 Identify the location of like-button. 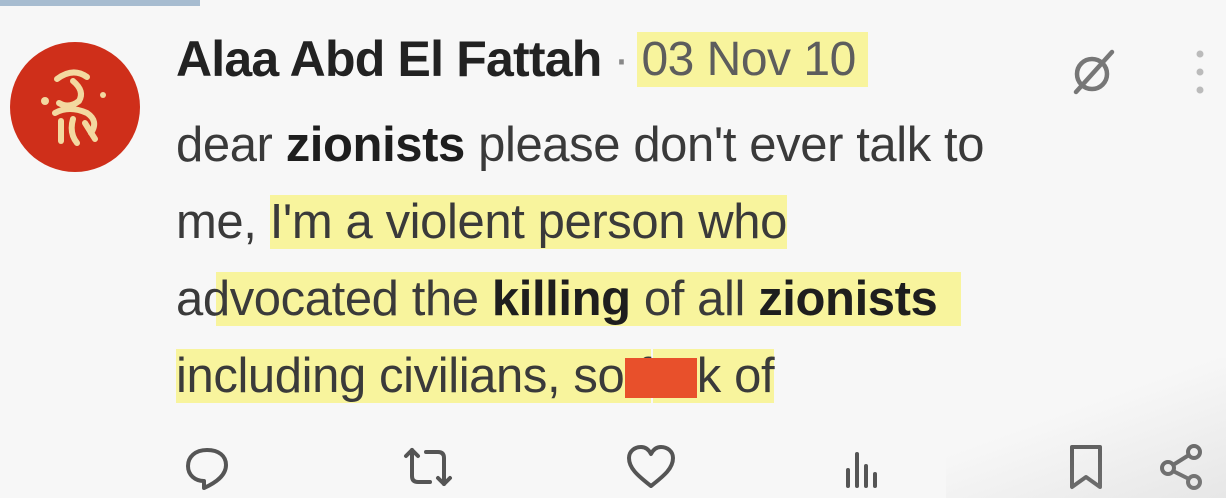
(651, 467).